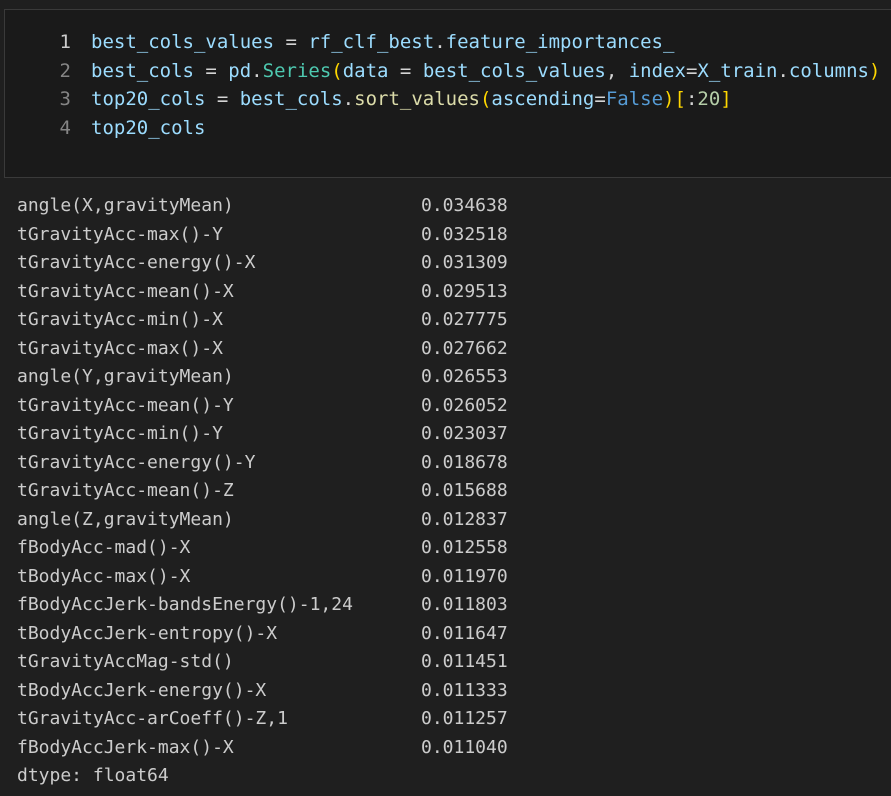 The image size is (891, 796). Describe the element at coordinates (185, 604) in the screenshot. I see `feature-name: fBodyAccJerk-bandsEnergy()-1,24` at that location.